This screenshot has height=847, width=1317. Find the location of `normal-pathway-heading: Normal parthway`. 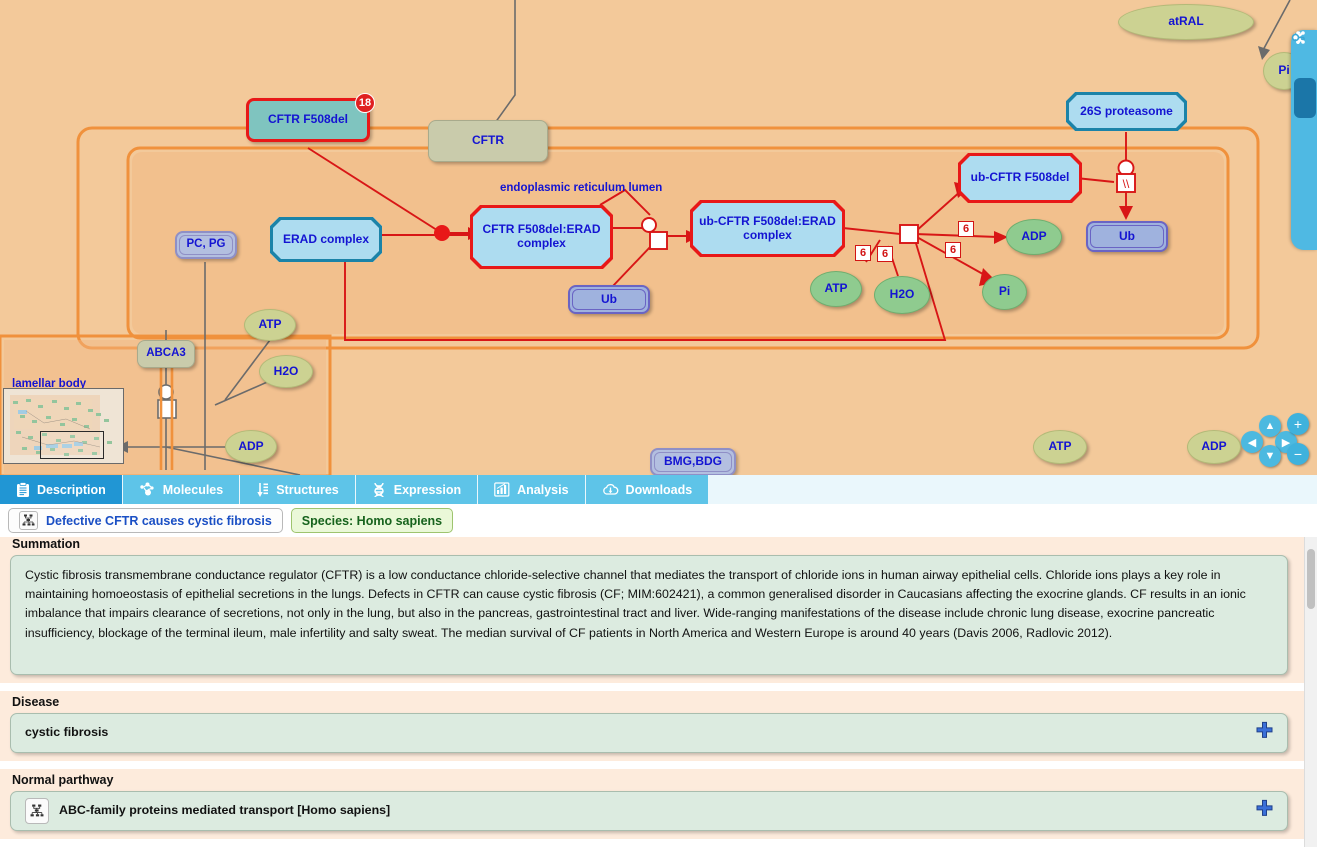

normal-pathway-heading: Normal parthway is located at coordinates (63, 780).